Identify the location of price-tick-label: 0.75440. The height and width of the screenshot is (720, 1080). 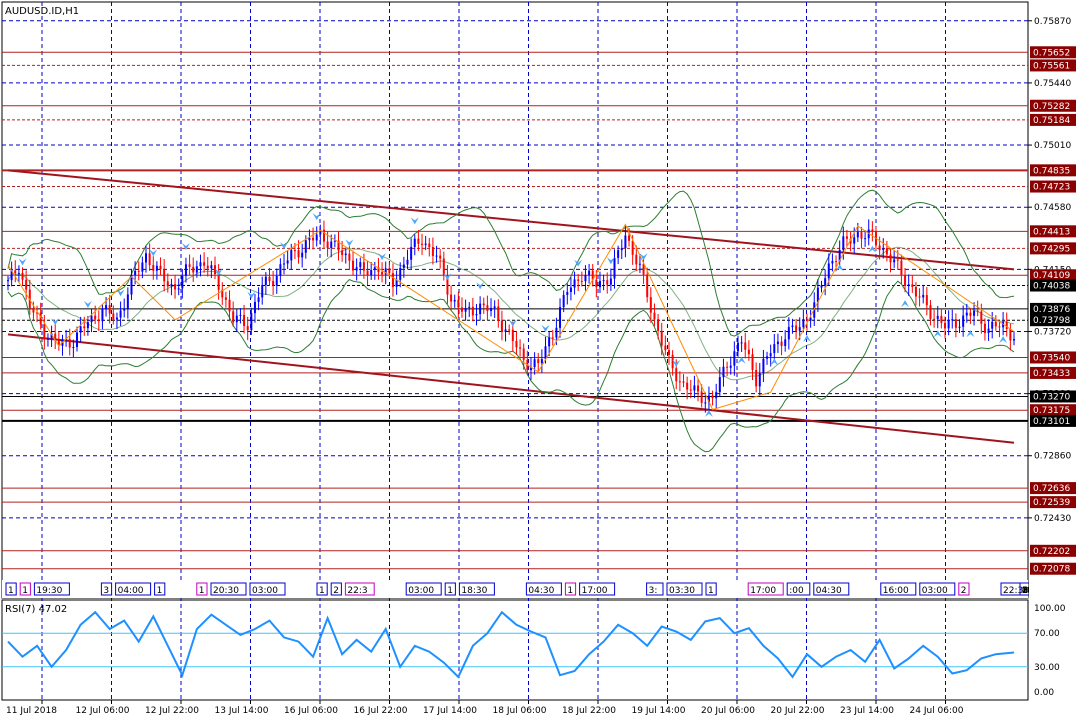
(1052, 84).